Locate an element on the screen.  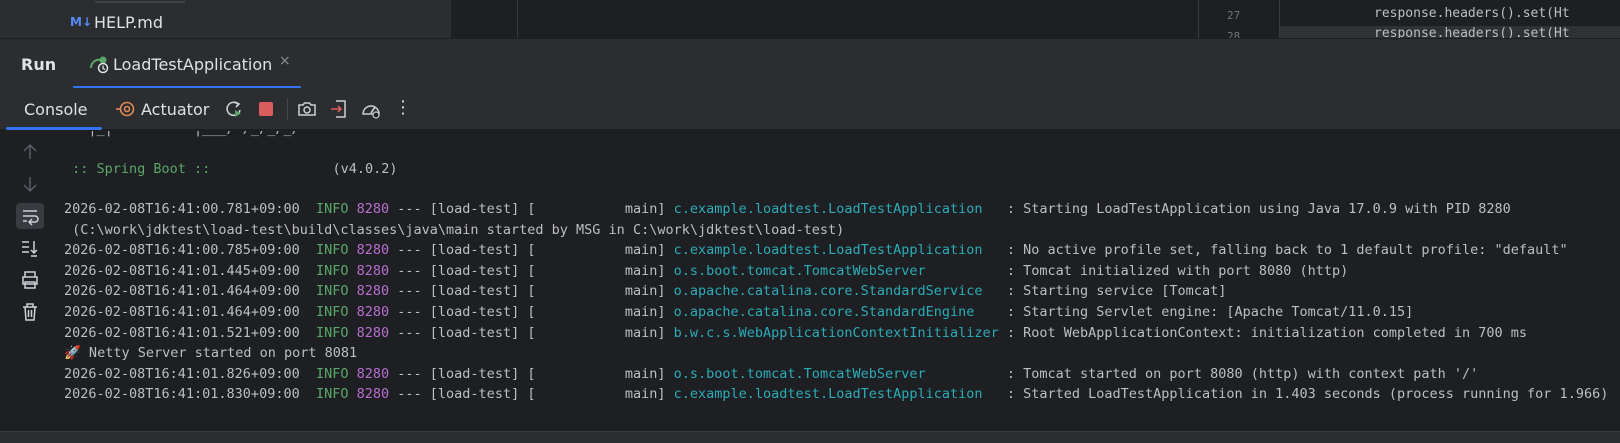
trash-icon is located at coordinates (30, 312).